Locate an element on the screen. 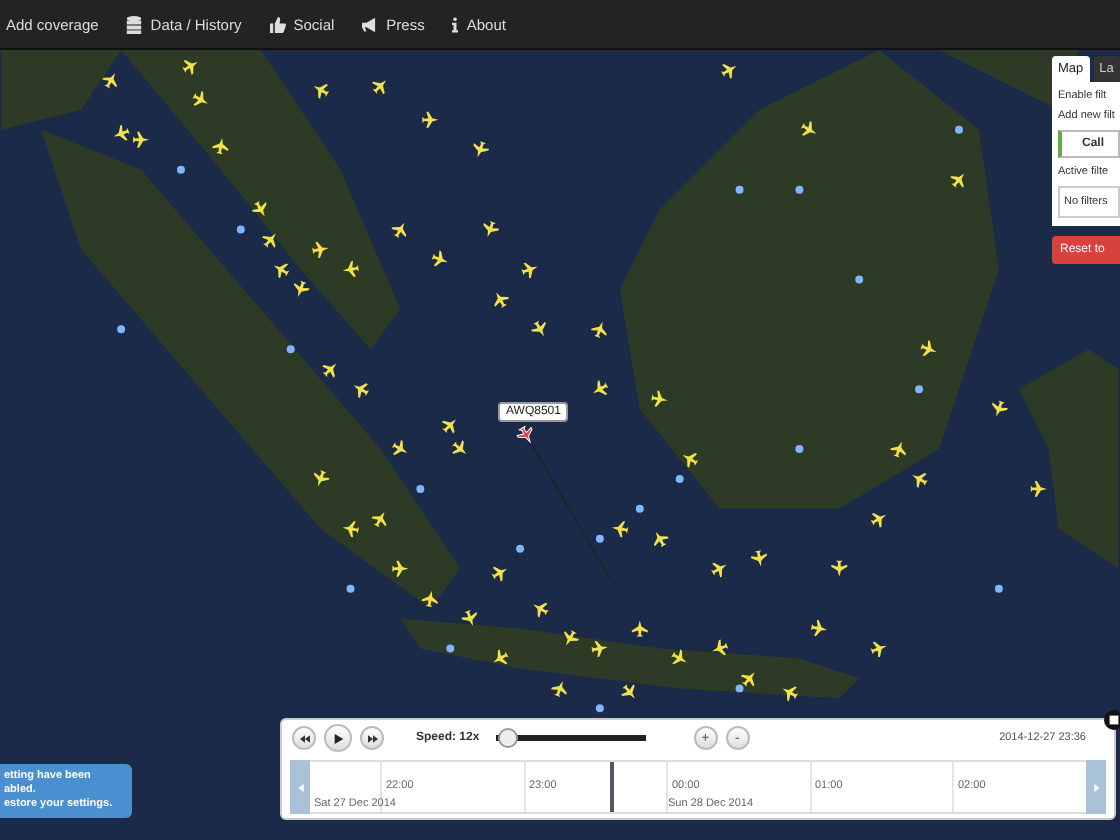 The width and height of the screenshot is (1120, 840). rewind-icon is located at coordinates (304, 738).